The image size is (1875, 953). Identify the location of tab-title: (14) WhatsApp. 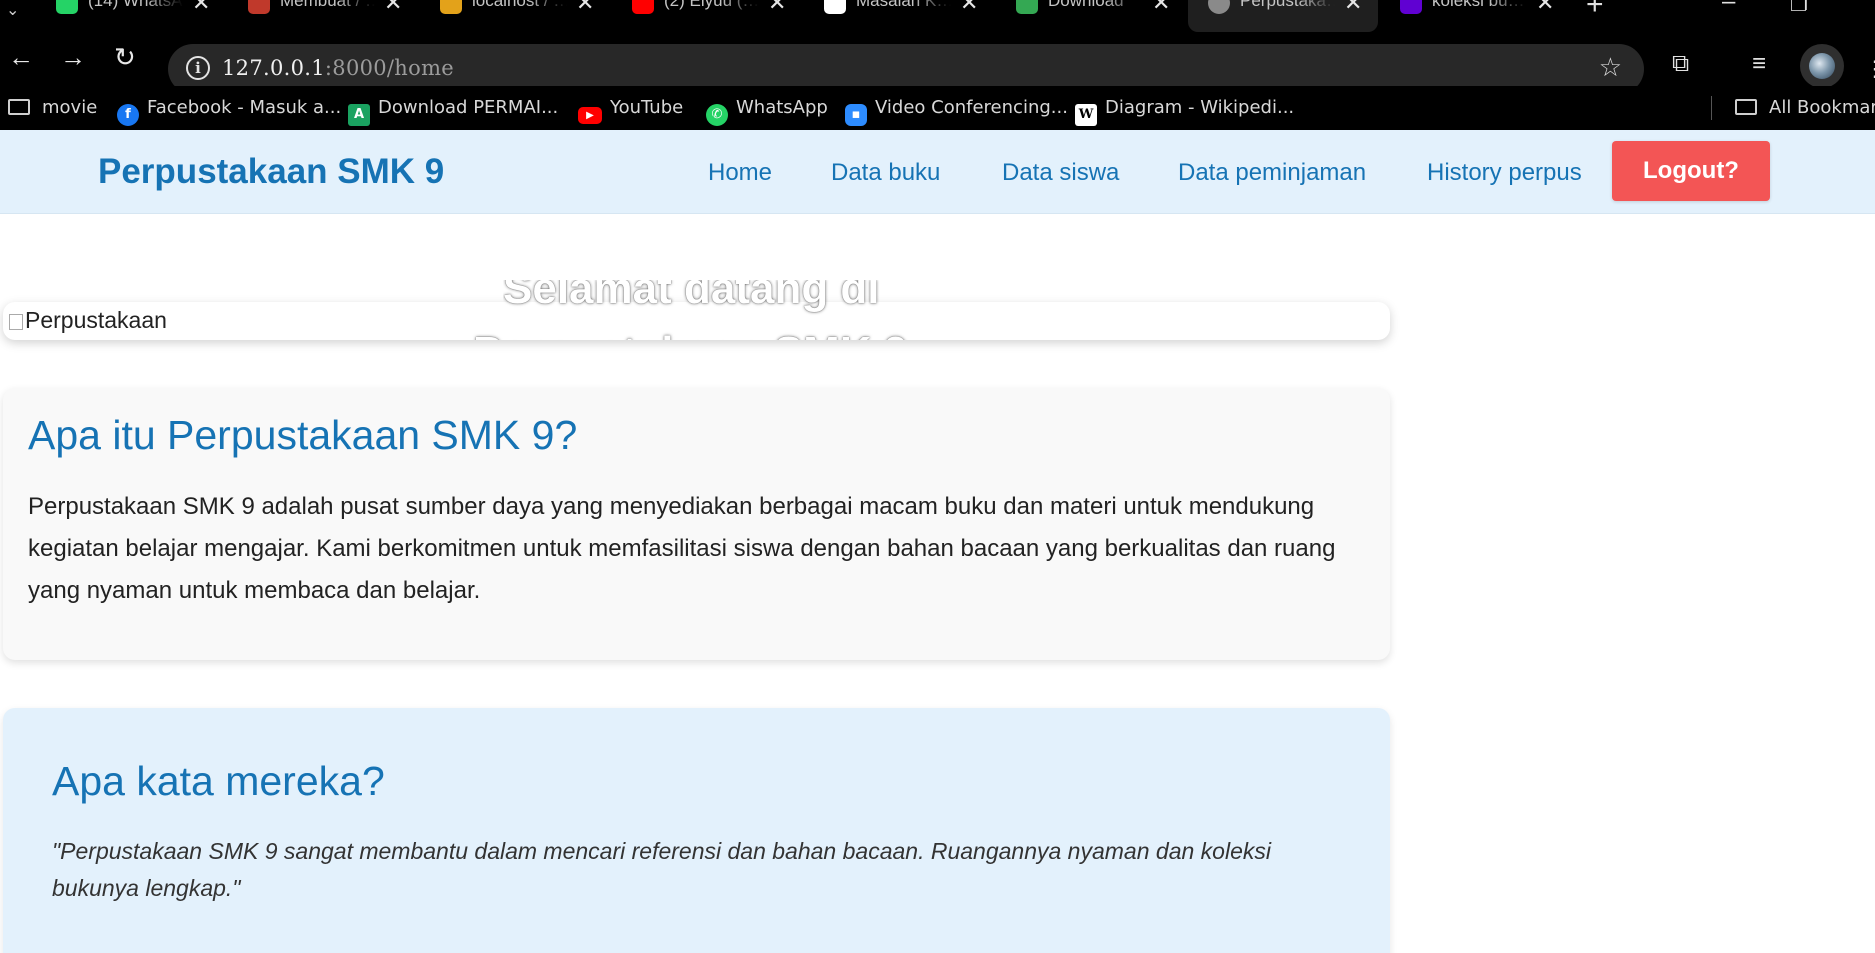
(135, 5).